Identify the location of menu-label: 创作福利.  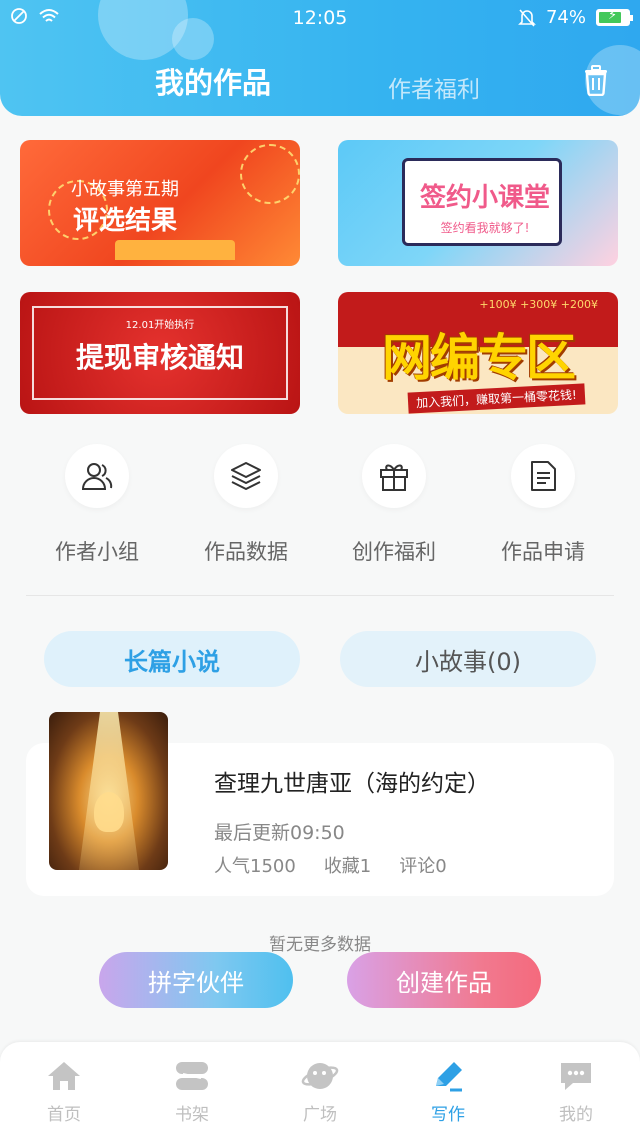
(394, 552).